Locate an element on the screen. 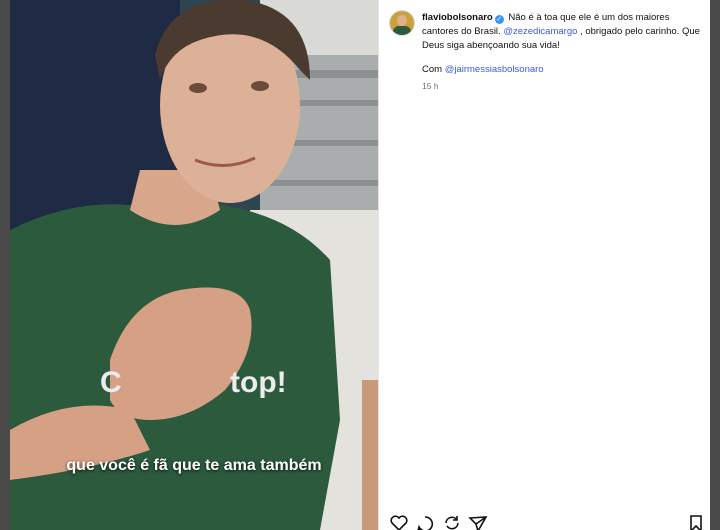  mention-link: @zezedicamargo is located at coordinates (540, 31).